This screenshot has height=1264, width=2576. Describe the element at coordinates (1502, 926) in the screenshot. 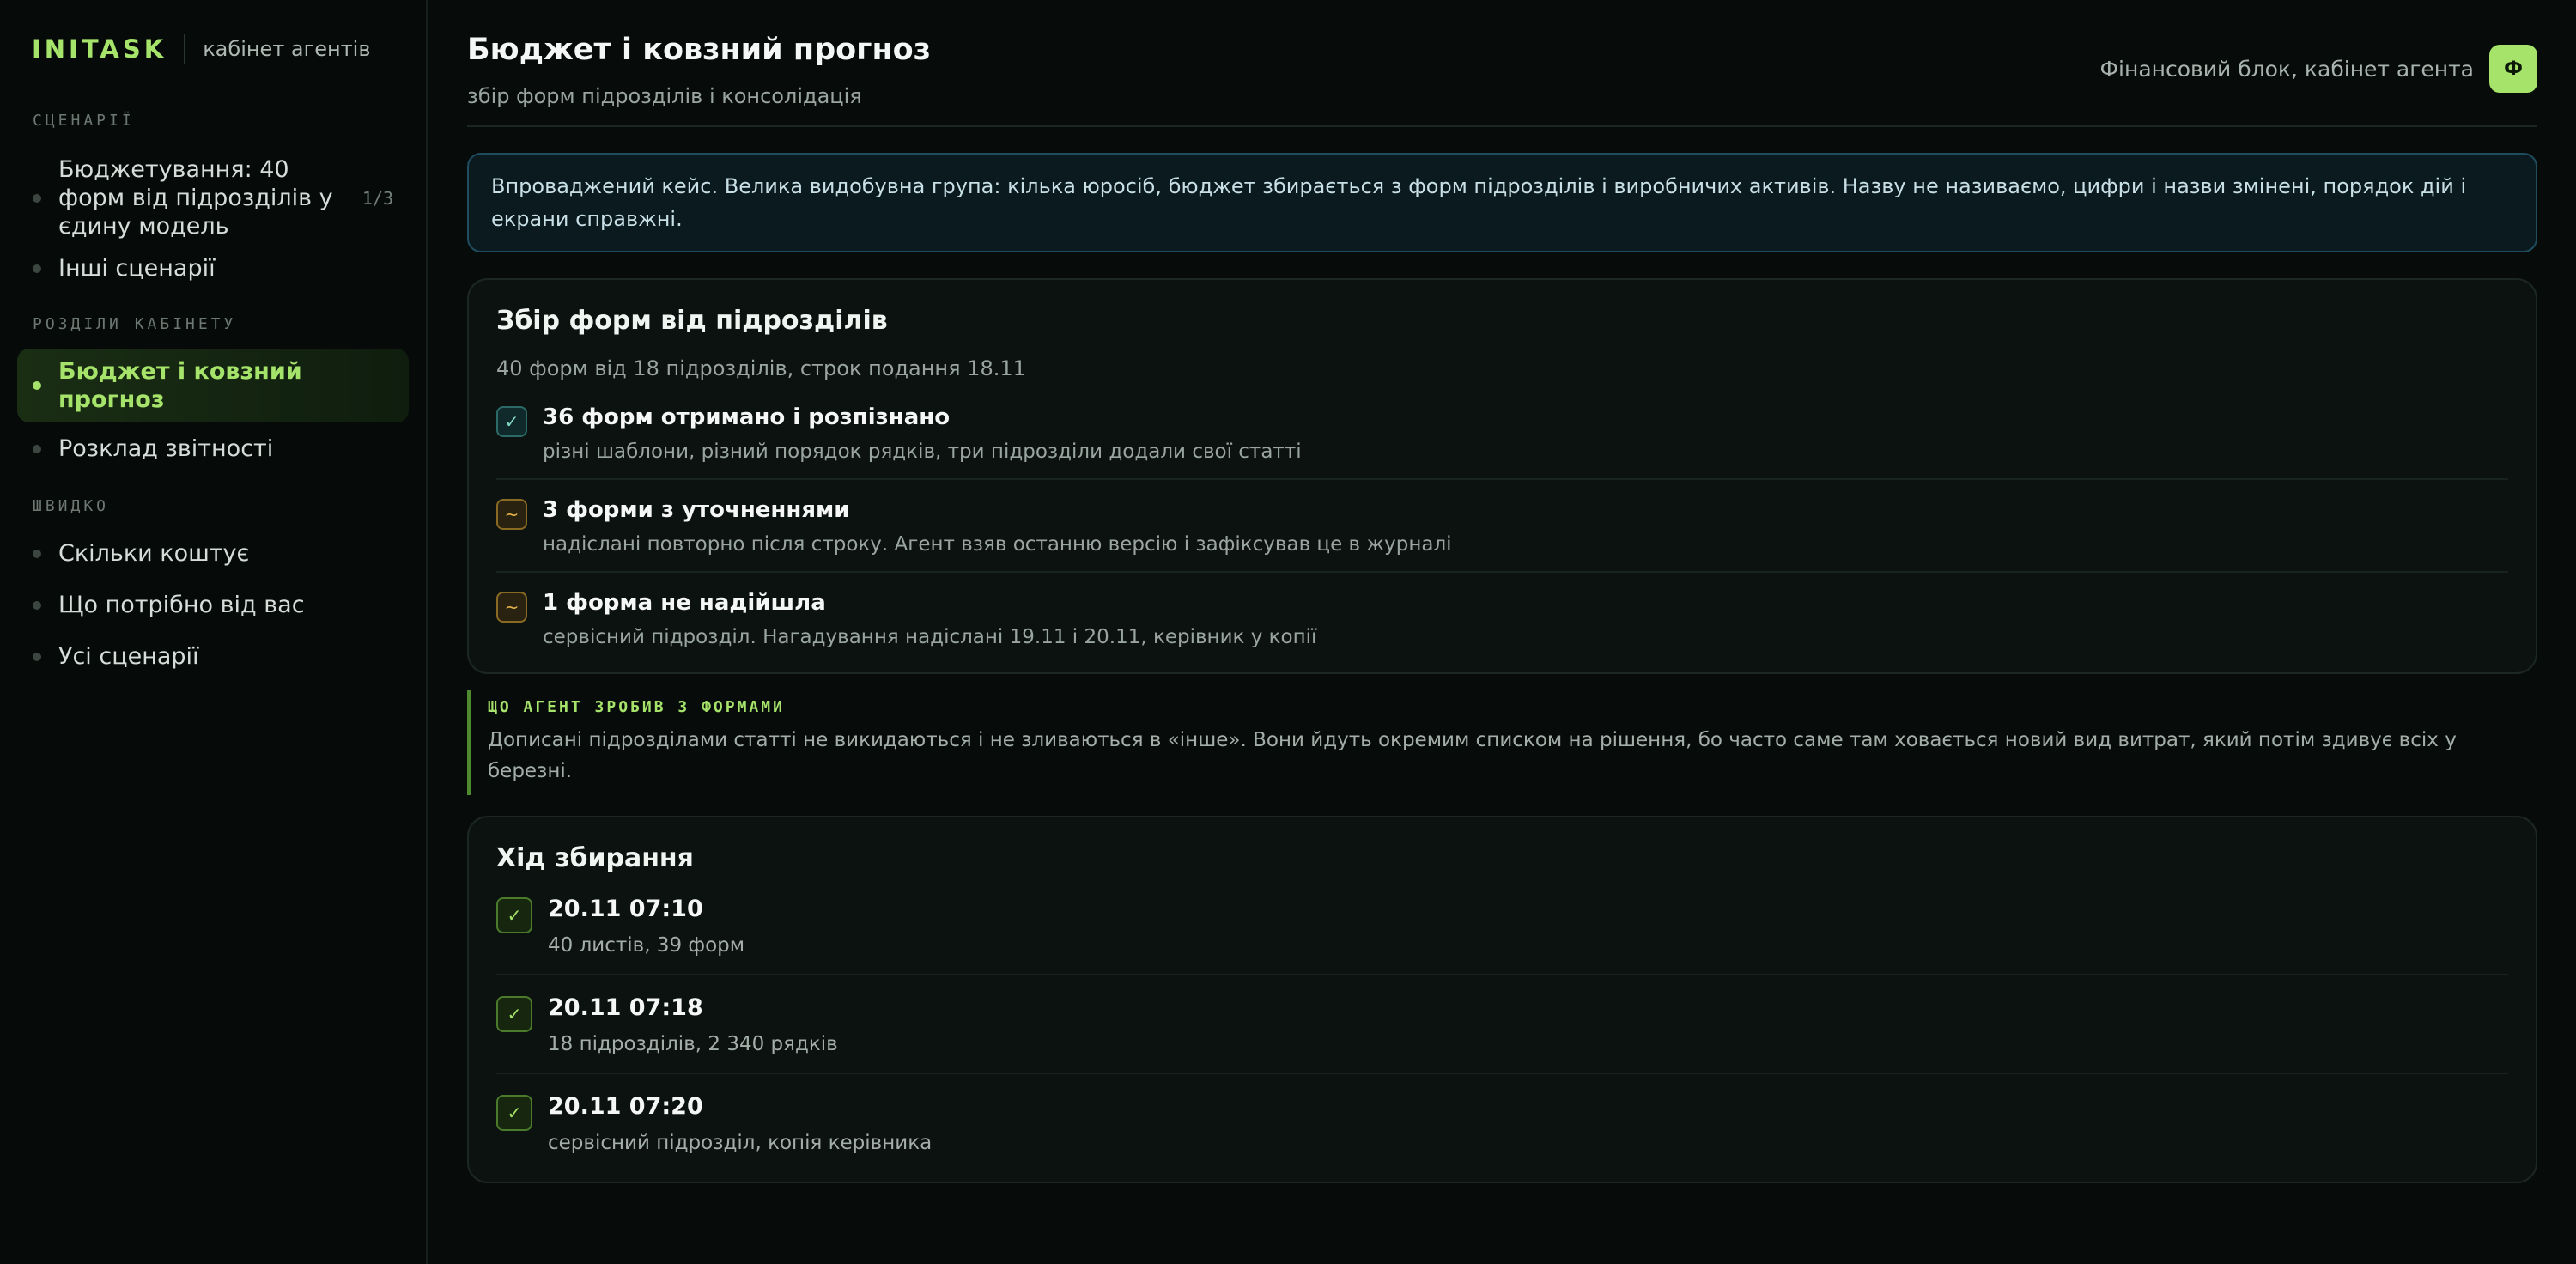

I see `timeline-row: ✓ 20.11 07:10 40 листів, 39 форм` at that location.